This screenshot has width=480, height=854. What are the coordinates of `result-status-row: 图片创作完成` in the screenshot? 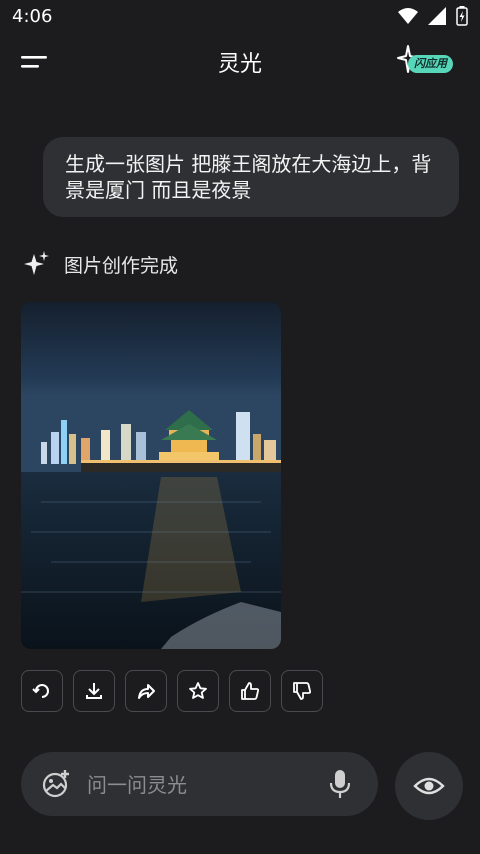 It's located at (100, 264).